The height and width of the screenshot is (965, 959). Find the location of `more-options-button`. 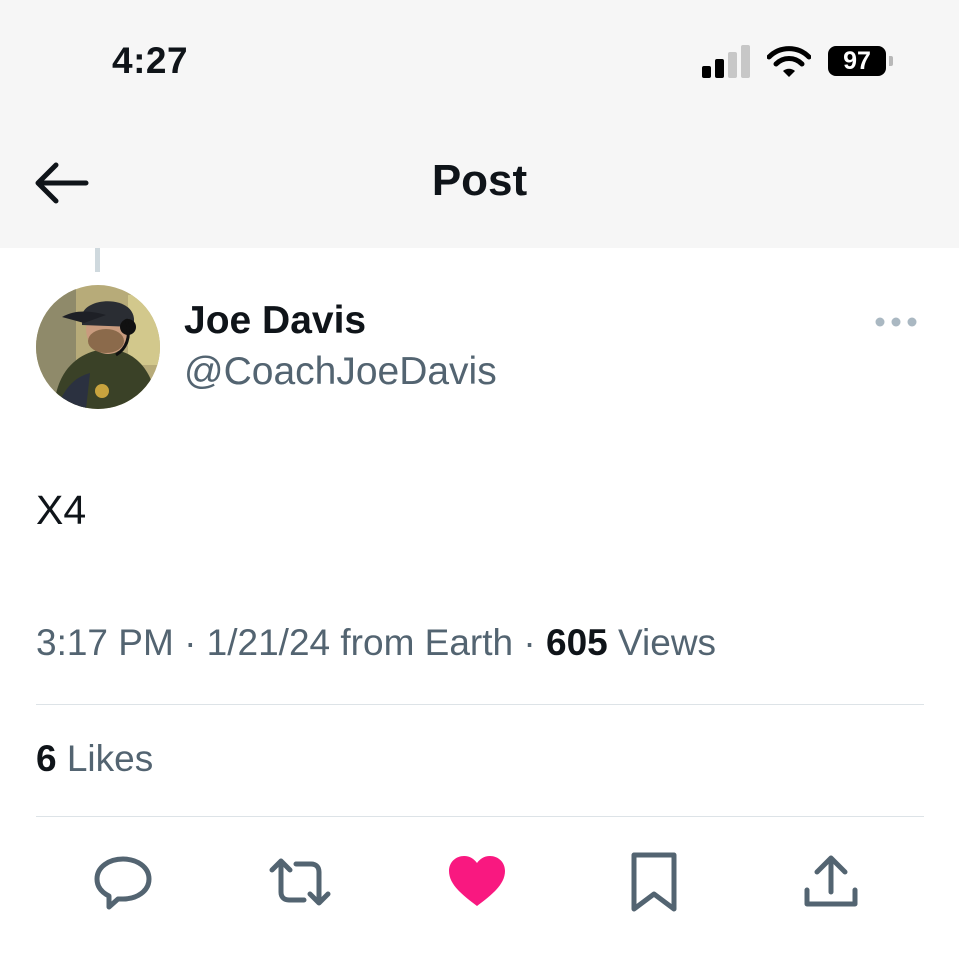

more-options-button is located at coordinates (896, 322).